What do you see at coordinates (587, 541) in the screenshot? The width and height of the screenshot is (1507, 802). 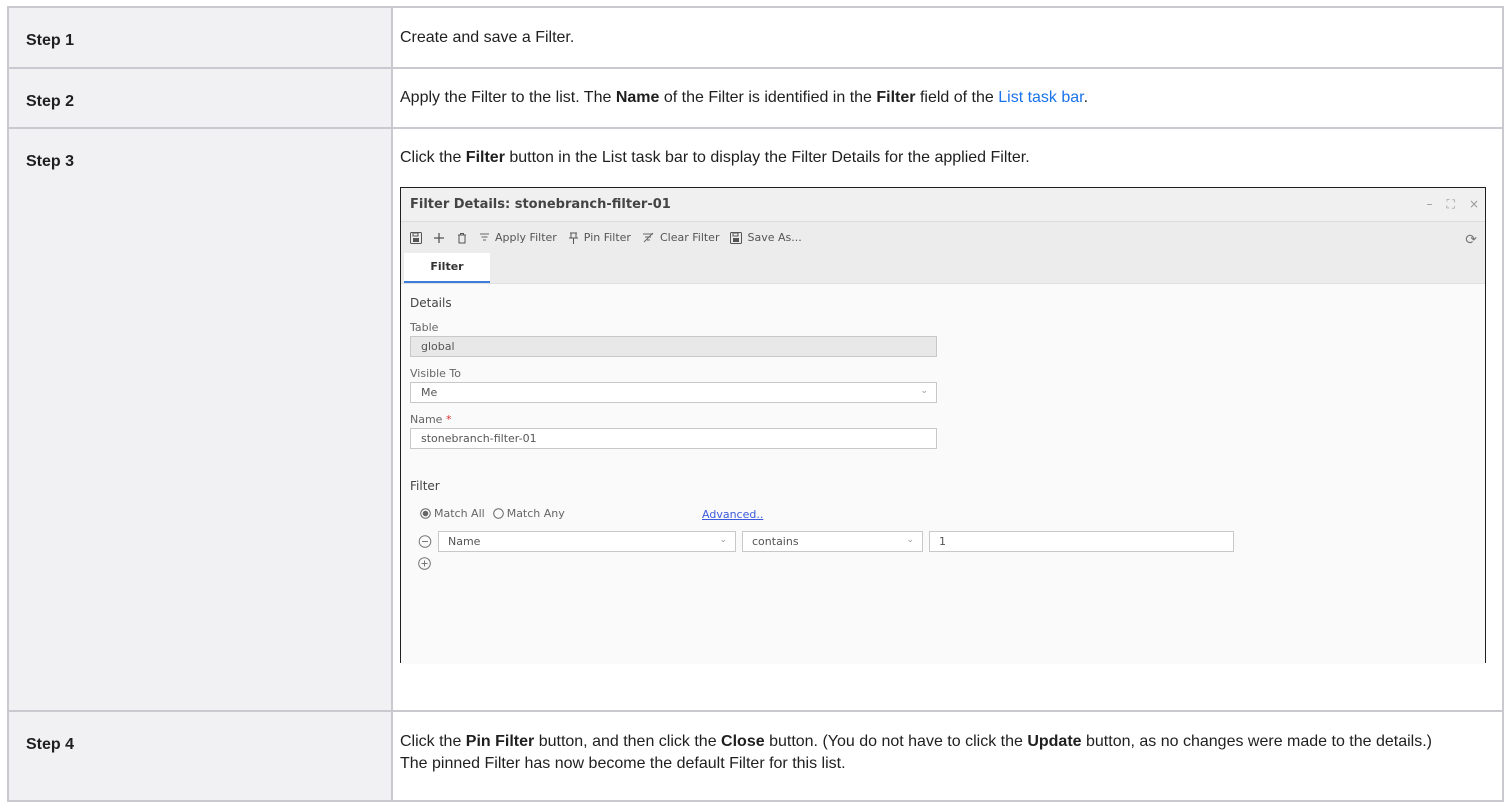 I see `condition-field-select: Name ⌄` at bounding box center [587, 541].